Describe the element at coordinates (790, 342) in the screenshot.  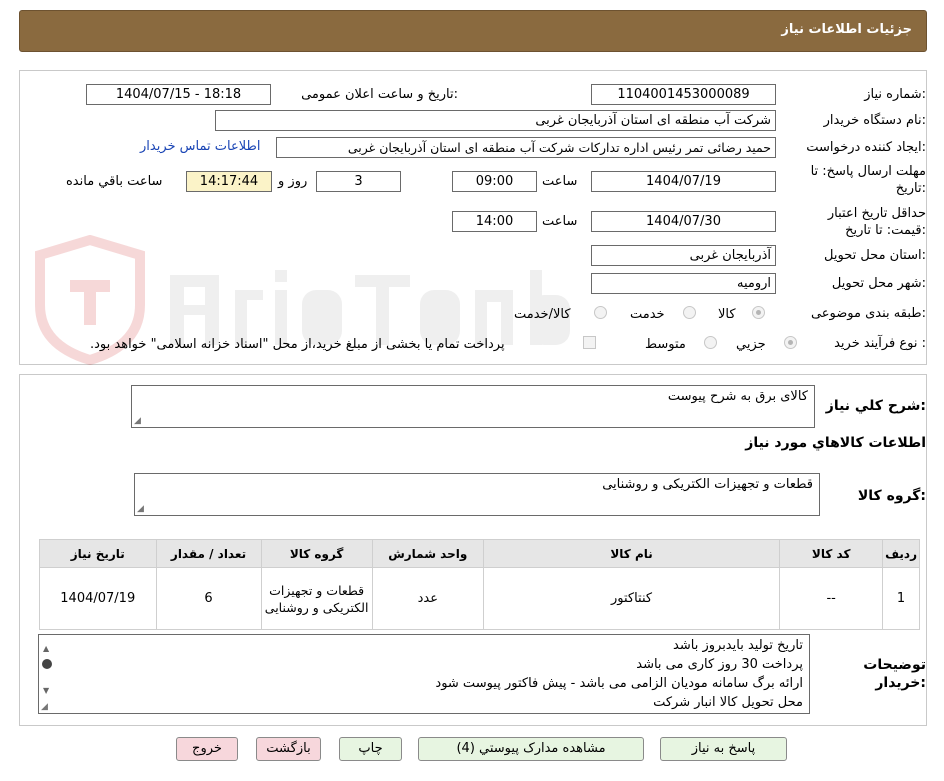
I see `process-minor-radio` at that location.